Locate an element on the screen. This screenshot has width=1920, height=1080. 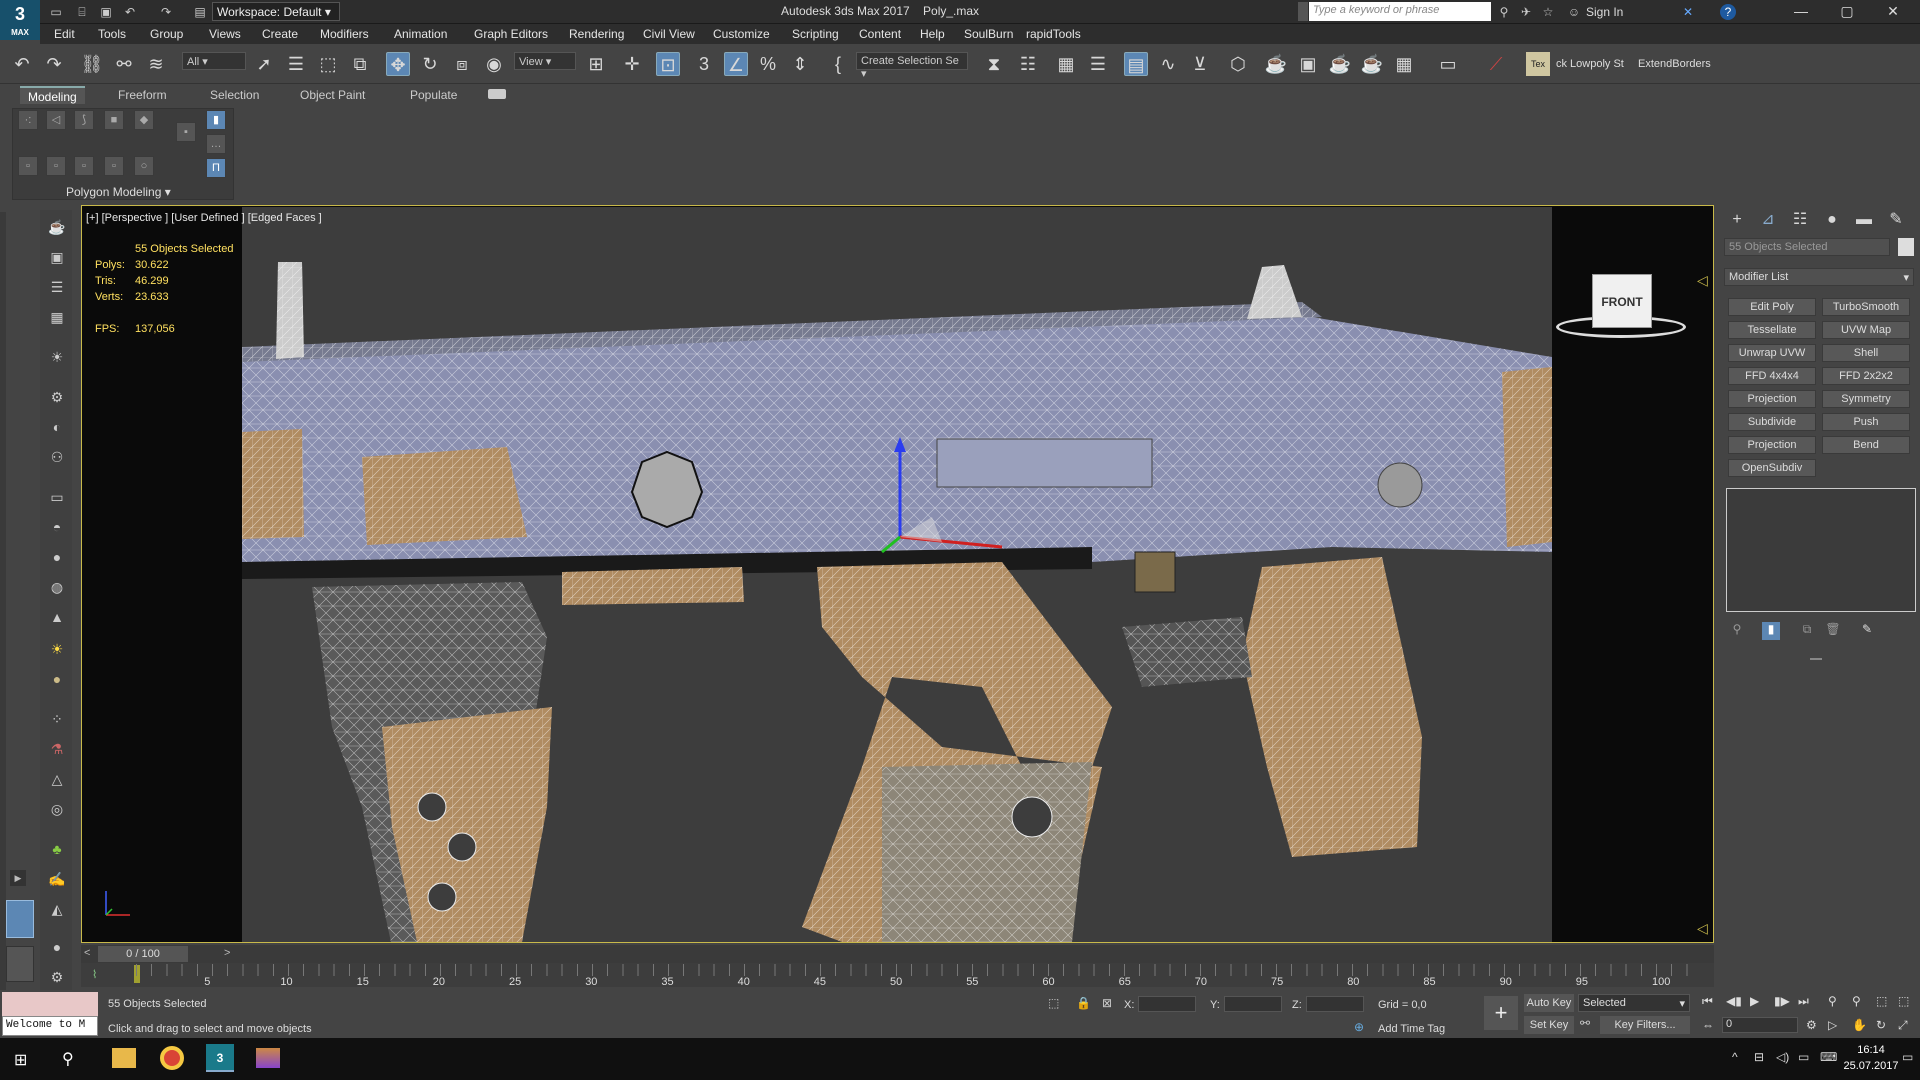
layer-explorer-icon: ☰ is located at coordinates (1098, 64).